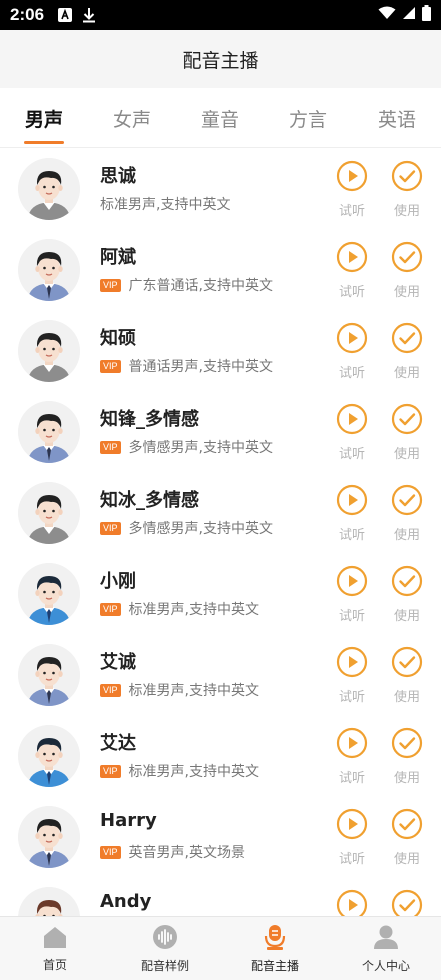  What do you see at coordinates (118, 176) in the screenshot?
I see `voice-name: 思诚` at bounding box center [118, 176].